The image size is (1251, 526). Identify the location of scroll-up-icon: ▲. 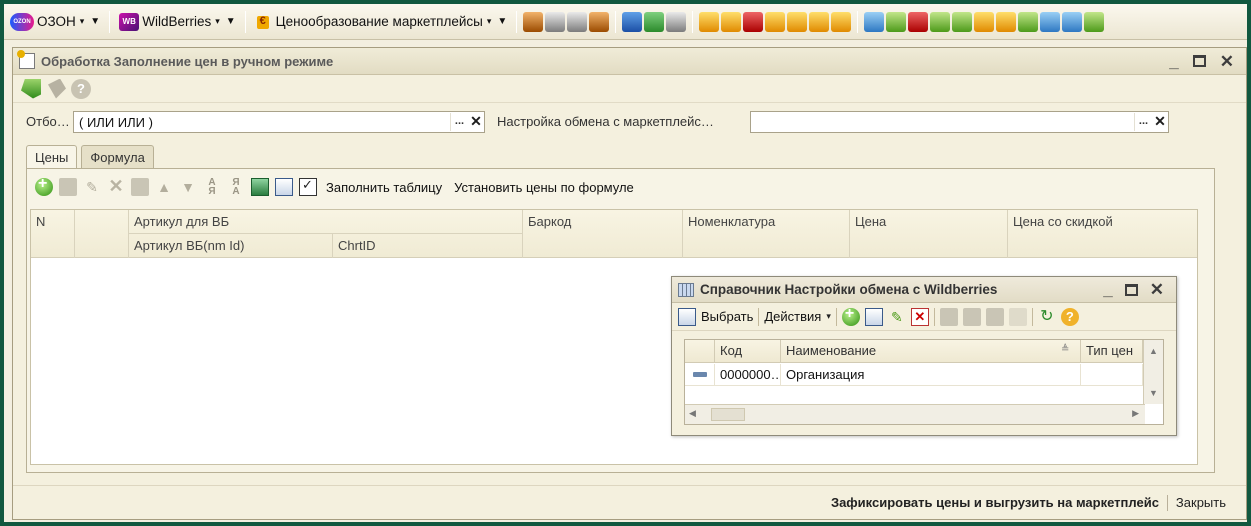
(1153, 351).